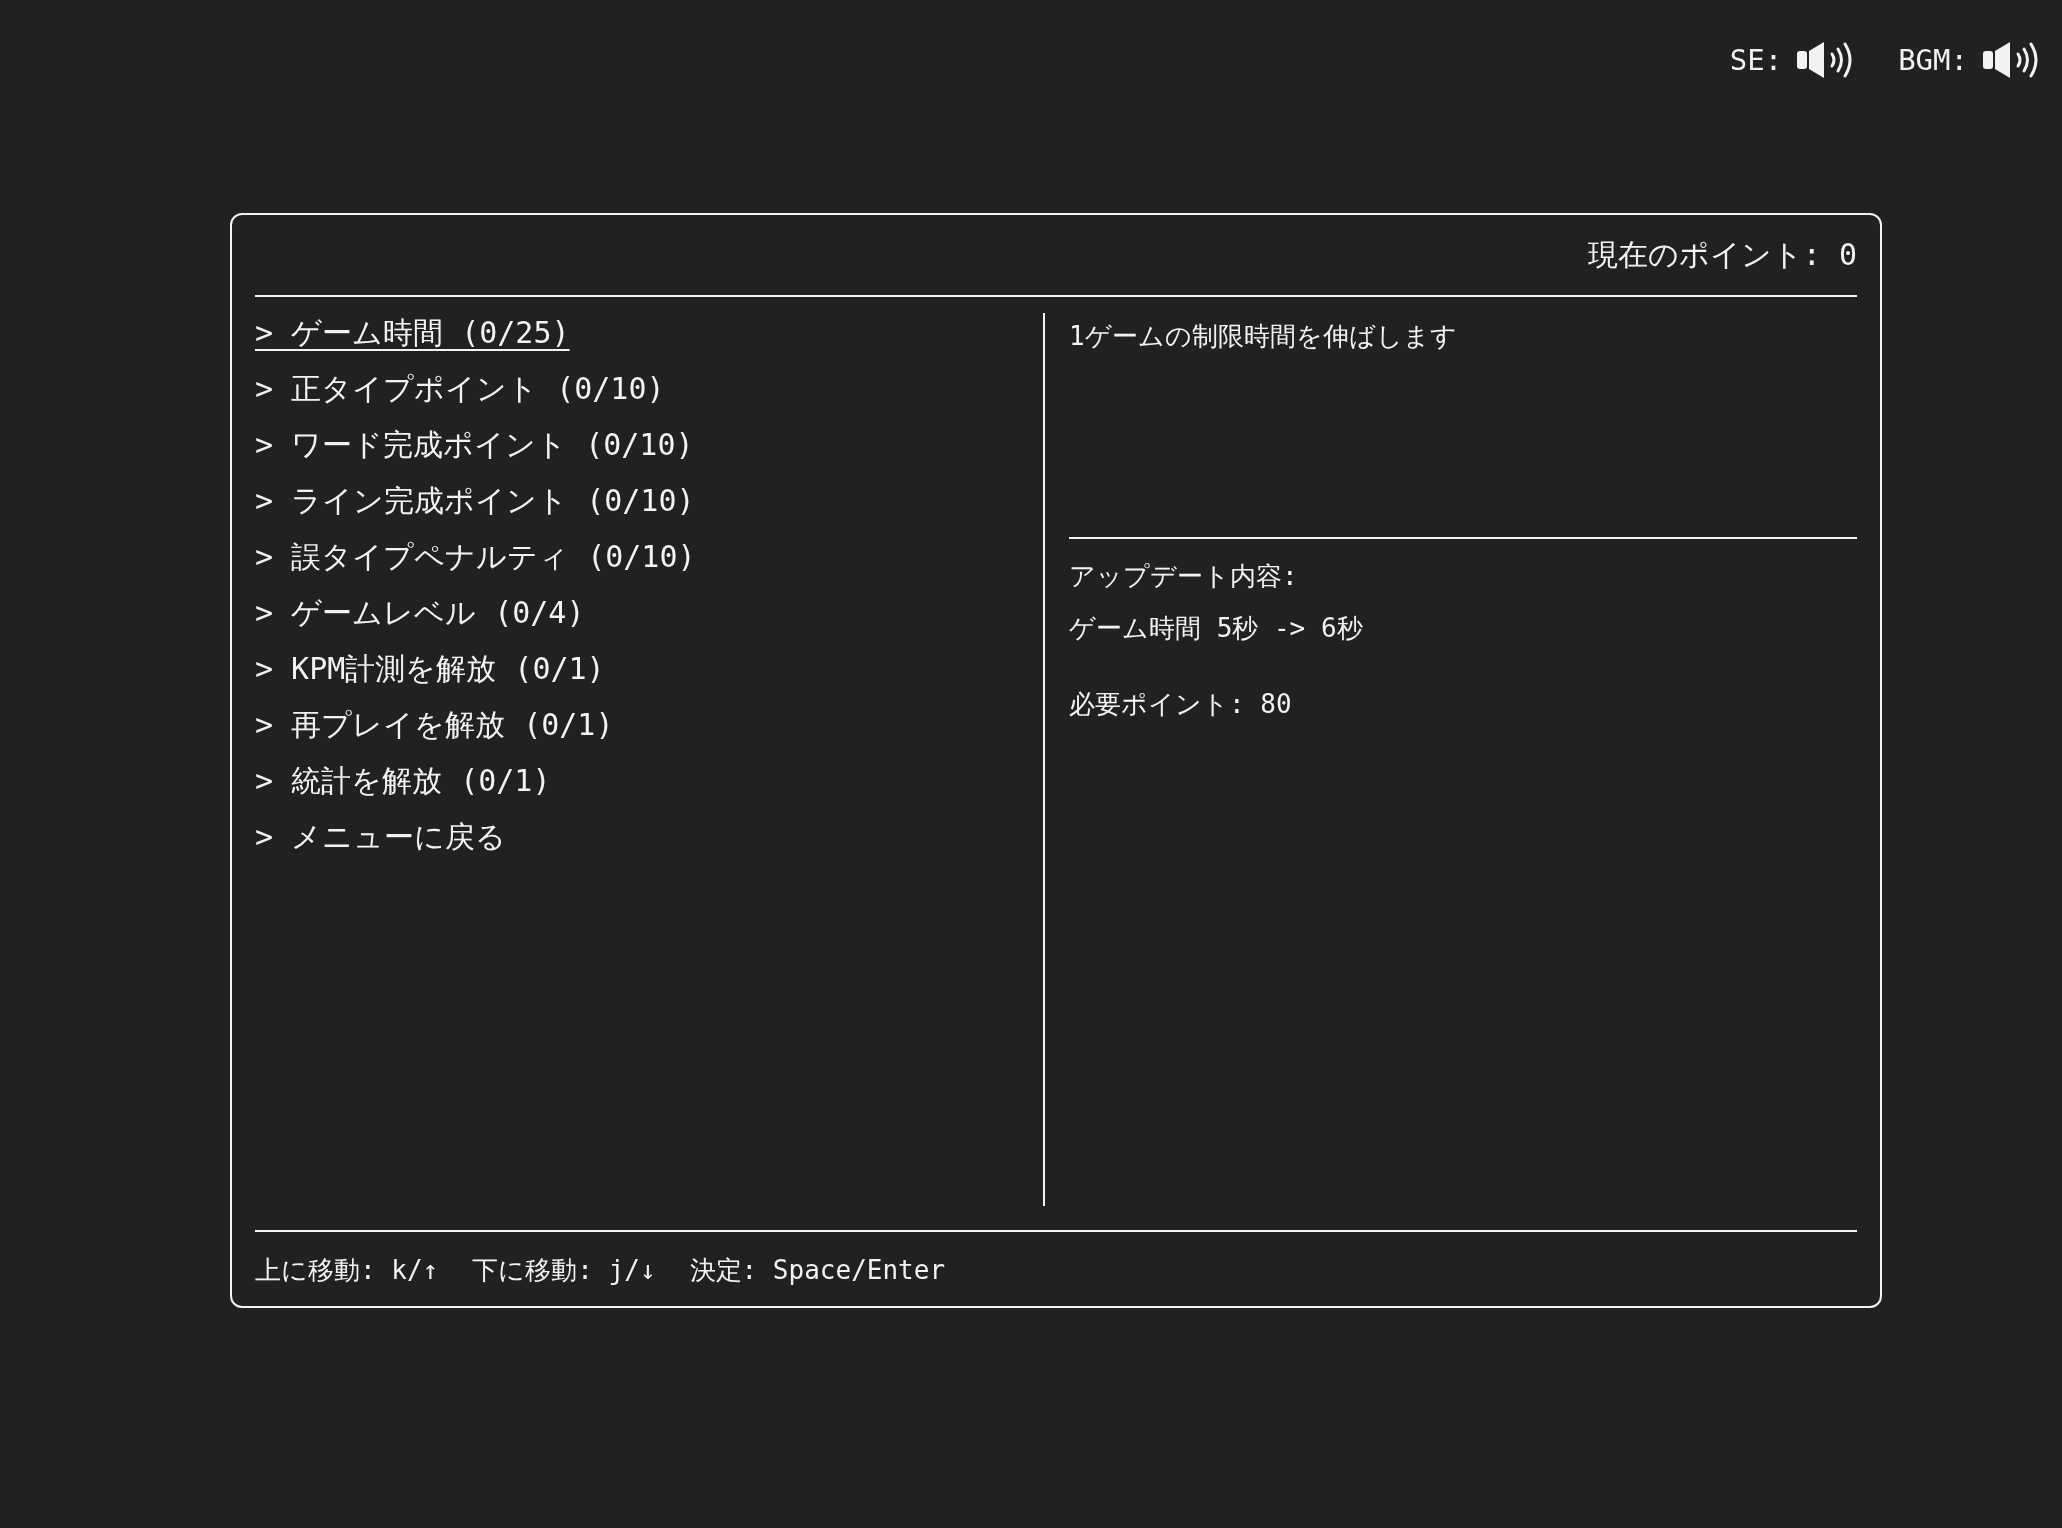 The image size is (2062, 1528). Describe the element at coordinates (1263, 336) in the screenshot. I see `upgrade-description: 1ゲームの制限時間を伸ばします` at that location.